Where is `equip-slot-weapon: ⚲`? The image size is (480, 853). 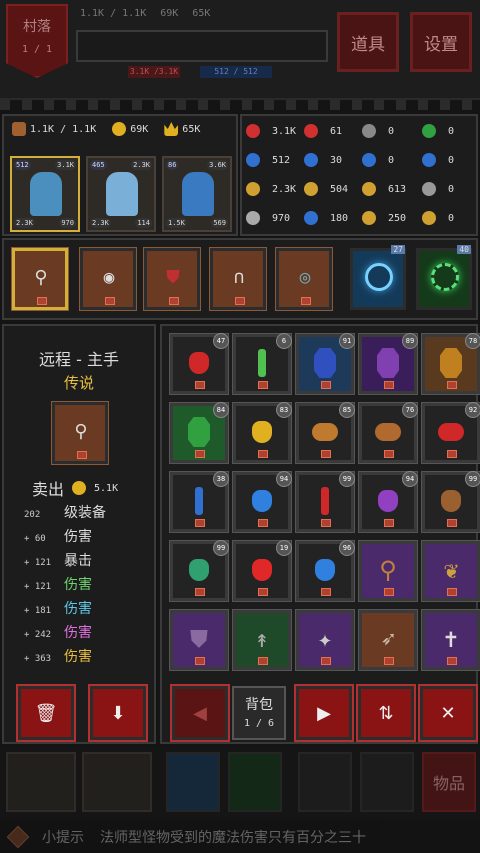
equip-slot-weapon: ⚲ is located at coordinates (40, 279).